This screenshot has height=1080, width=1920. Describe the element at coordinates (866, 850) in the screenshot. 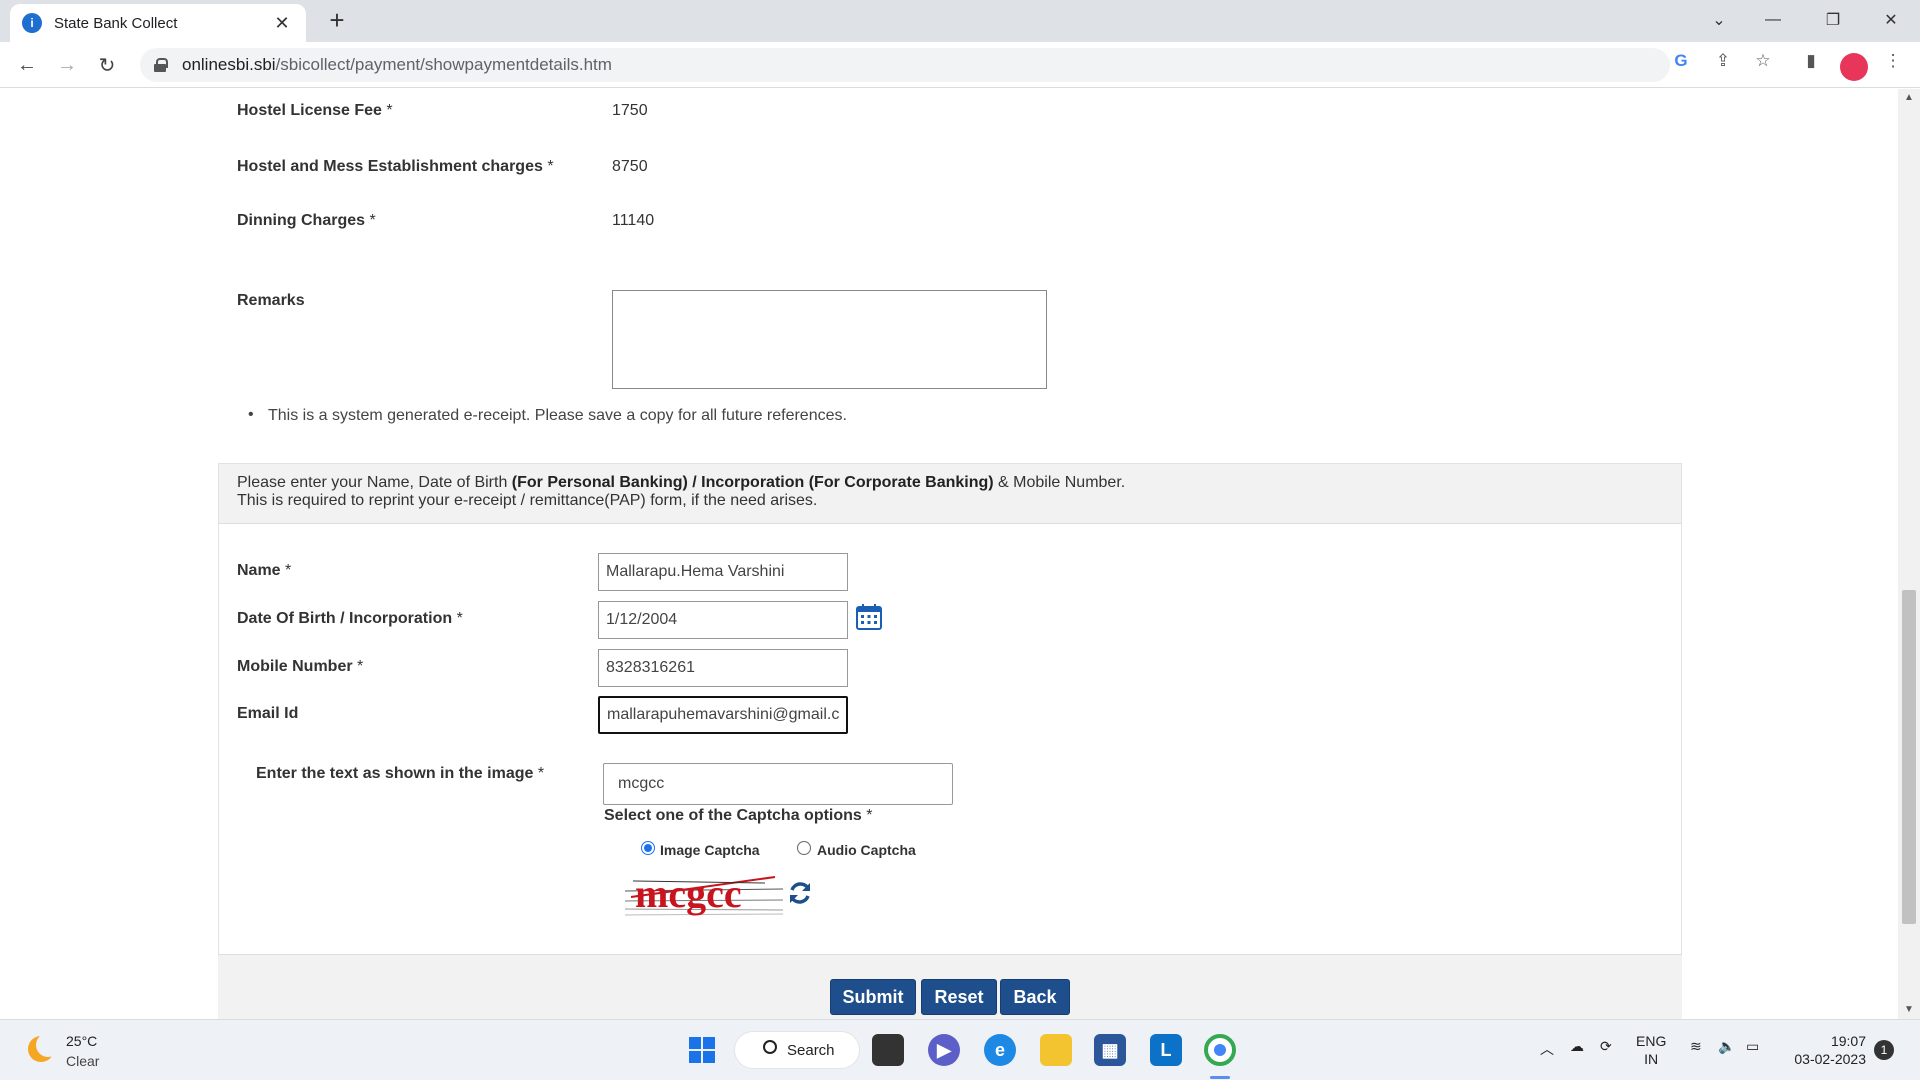

I see `audio-captcha-label: Audio Captcha` at that location.